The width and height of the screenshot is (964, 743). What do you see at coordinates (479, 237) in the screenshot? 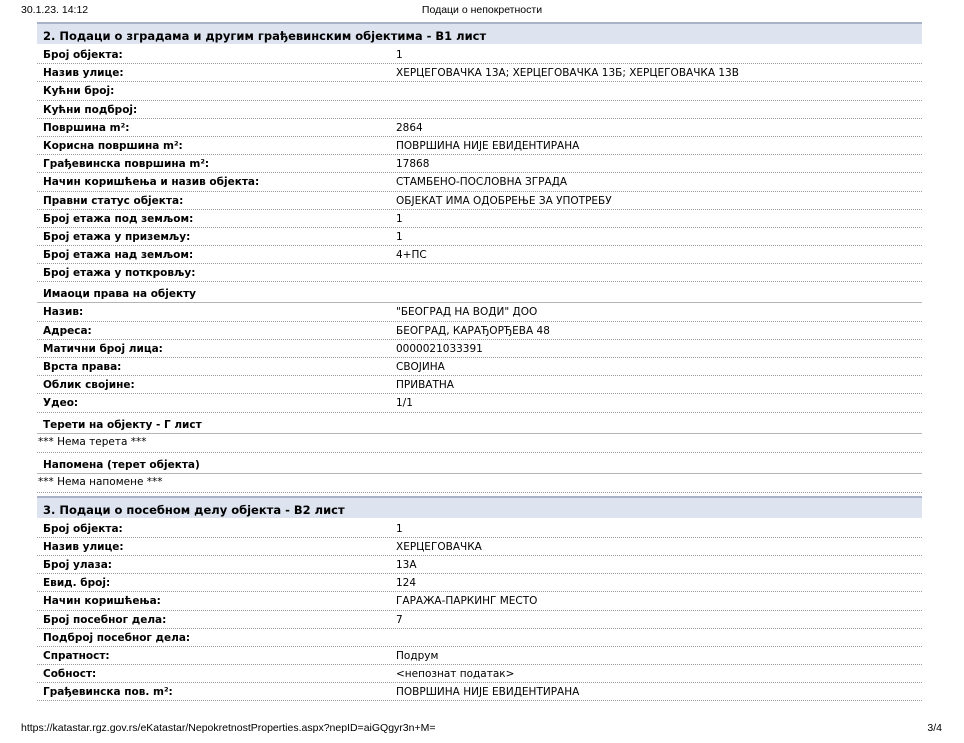
I see `field-row: Број етажа у приземљу: 1` at bounding box center [479, 237].